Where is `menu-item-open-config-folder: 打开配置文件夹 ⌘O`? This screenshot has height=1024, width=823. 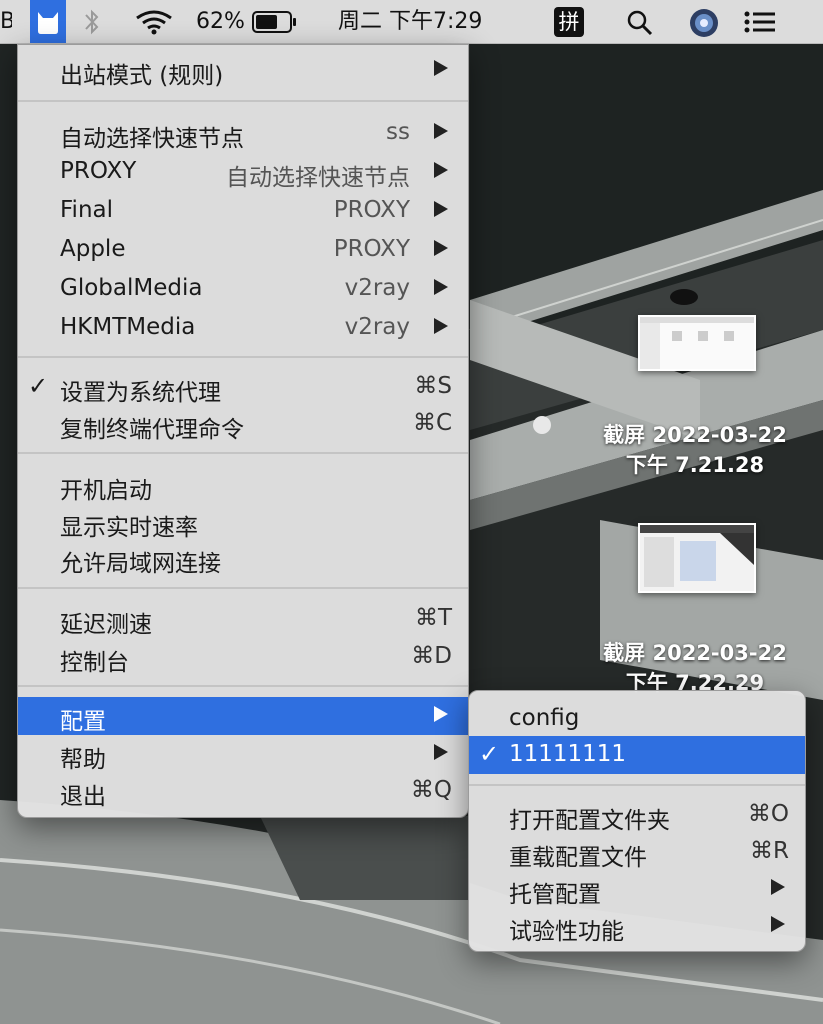
menu-item-open-config-folder: 打开配置文件夹 ⌘O is located at coordinates (637, 815).